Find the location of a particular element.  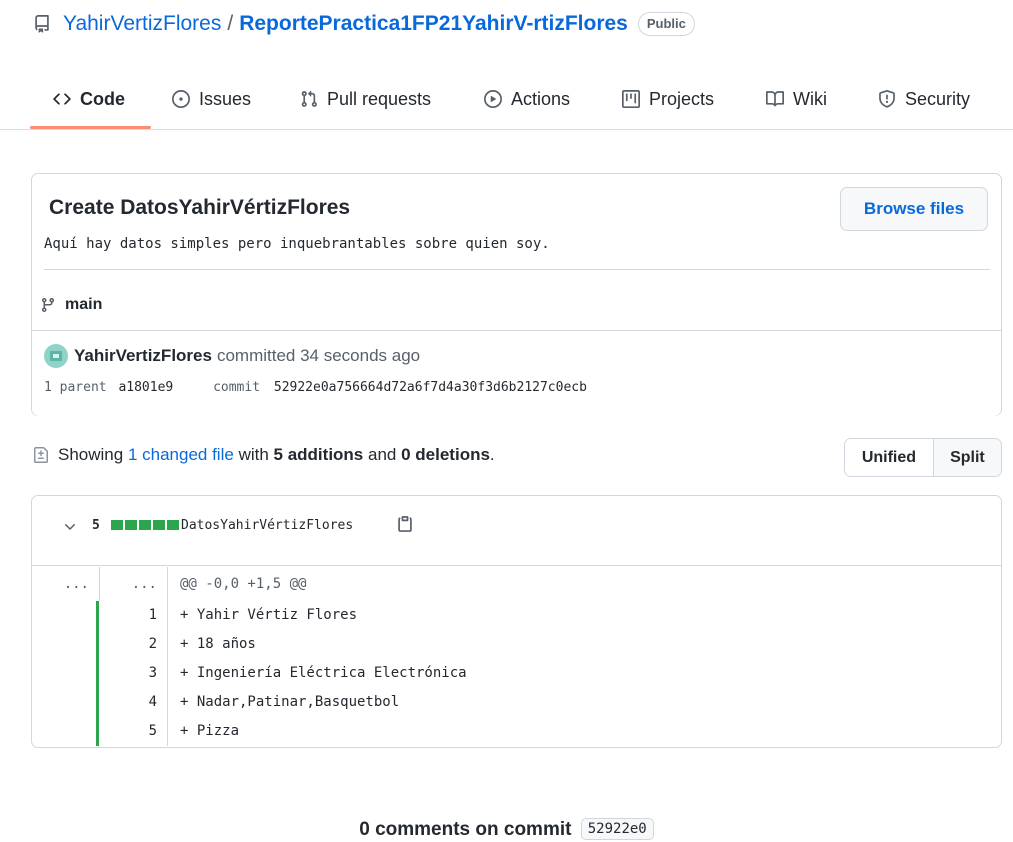

shield-icon is located at coordinates (887, 99).